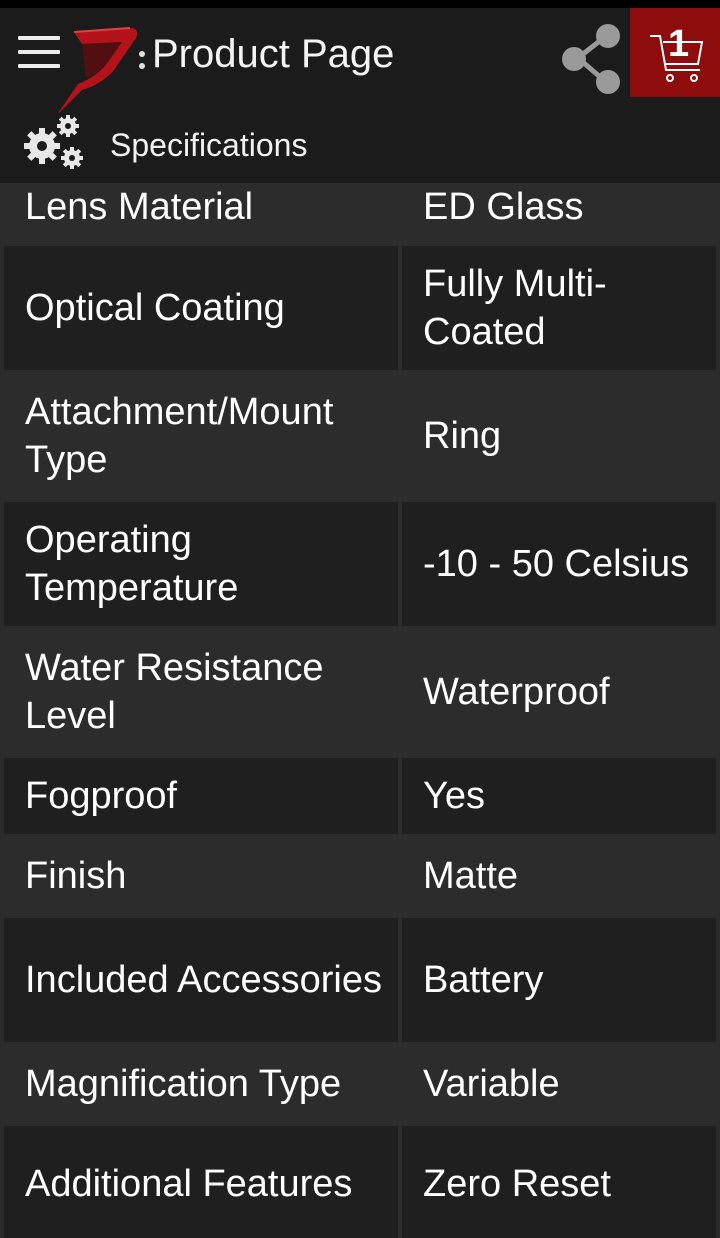 The height and width of the screenshot is (1238, 720). I want to click on cart-count-badge: 1, so click(679, 44).